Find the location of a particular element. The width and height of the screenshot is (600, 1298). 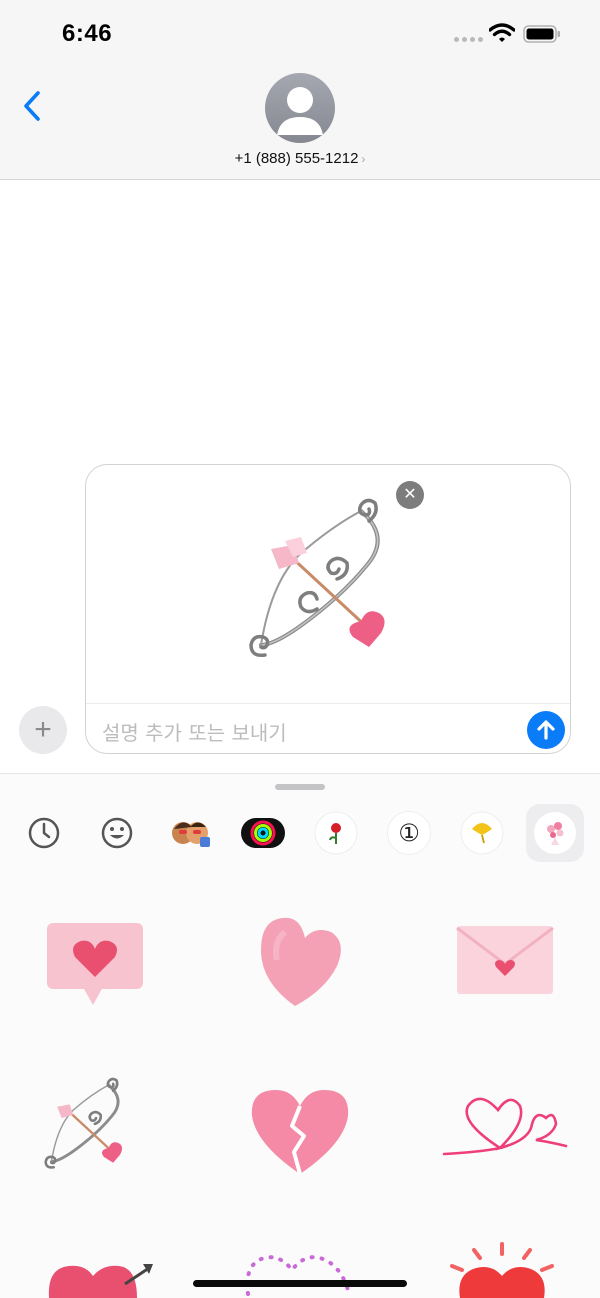

heart-envelope-sticker is located at coordinates (505, 960).